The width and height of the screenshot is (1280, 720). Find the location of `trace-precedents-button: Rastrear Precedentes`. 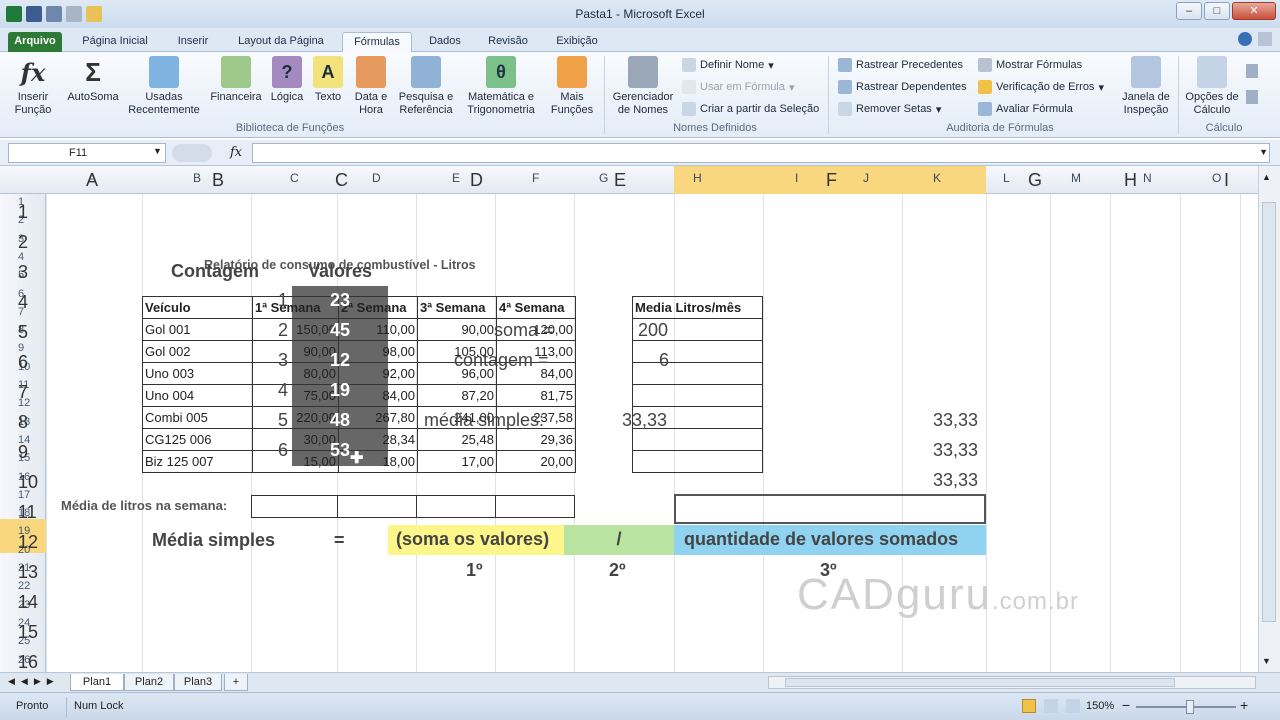

trace-precedents-button: Rastrear Precedentes is located at coordinates (900, 65).